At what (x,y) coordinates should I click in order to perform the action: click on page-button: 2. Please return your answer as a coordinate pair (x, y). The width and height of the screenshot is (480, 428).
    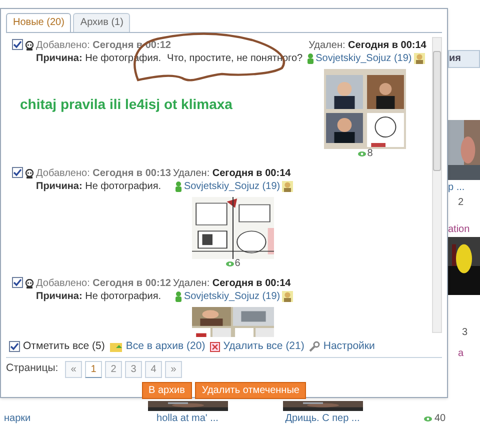
    Looking at the image, I should click on (113, 369).